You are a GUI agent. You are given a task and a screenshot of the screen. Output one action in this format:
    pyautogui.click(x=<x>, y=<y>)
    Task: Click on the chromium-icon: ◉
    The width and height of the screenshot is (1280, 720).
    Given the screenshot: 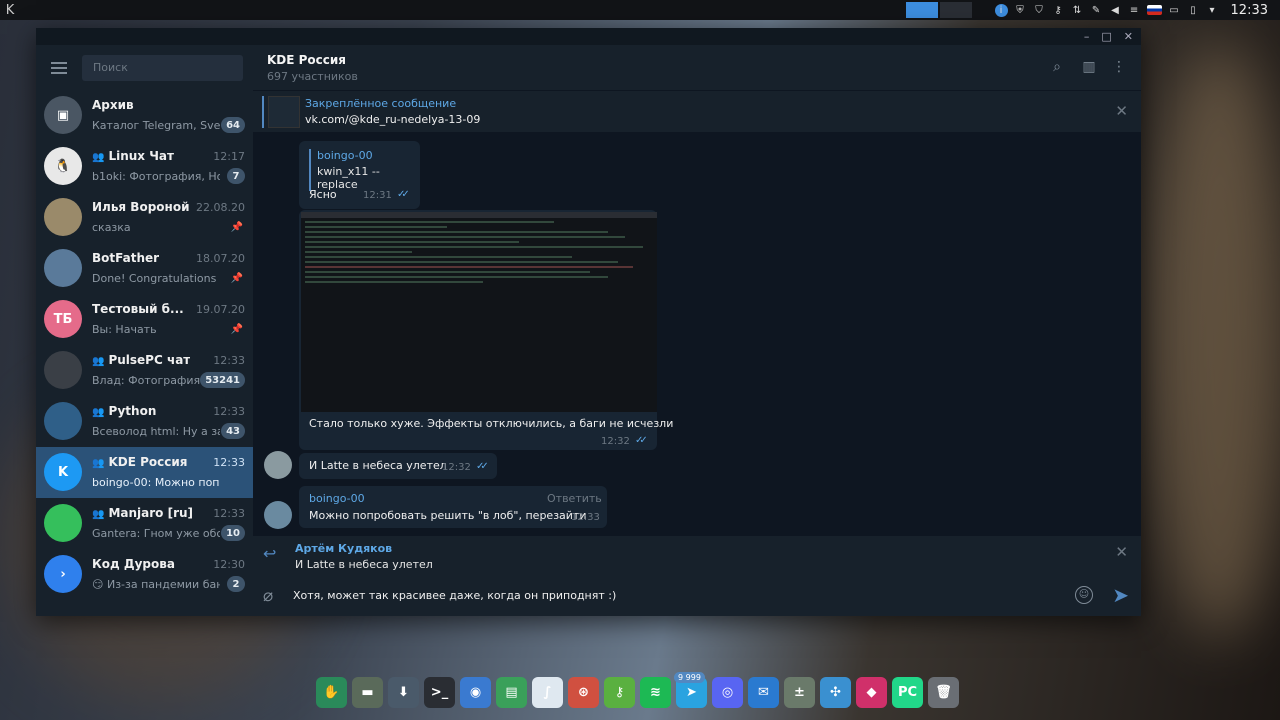 What is the action you would take?
    pyautogui.click(x=475, y=692)
    